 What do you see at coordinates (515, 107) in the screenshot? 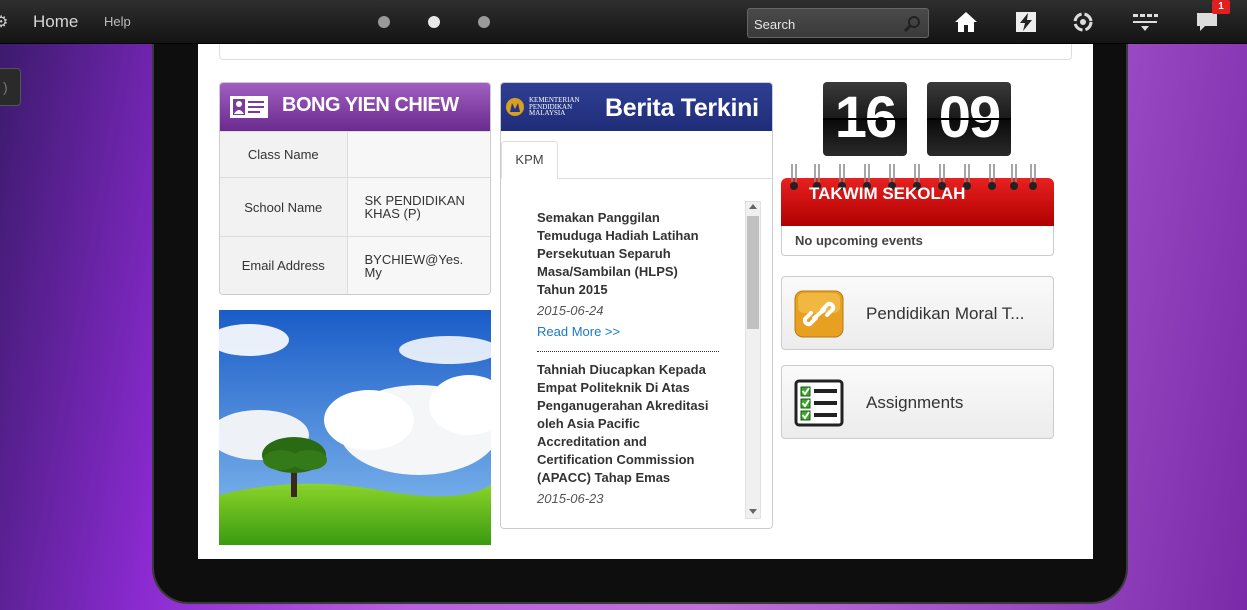
I see `ministry-logo-icon` at bounding box center [515, 107].